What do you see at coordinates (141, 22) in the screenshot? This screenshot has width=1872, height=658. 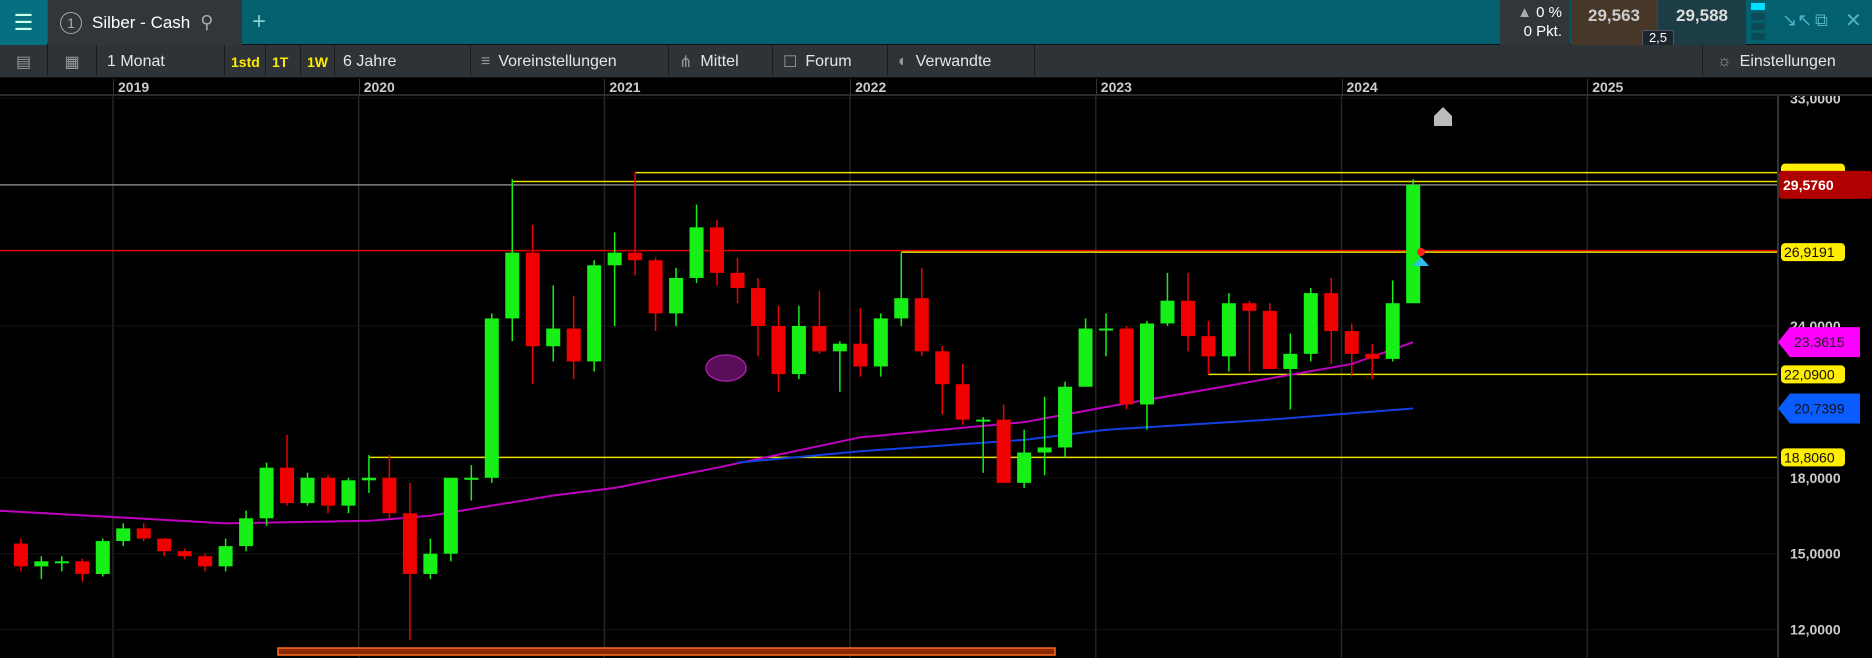 I see `instrument-title: Silber - Cash` at bounding box center [141, 22].